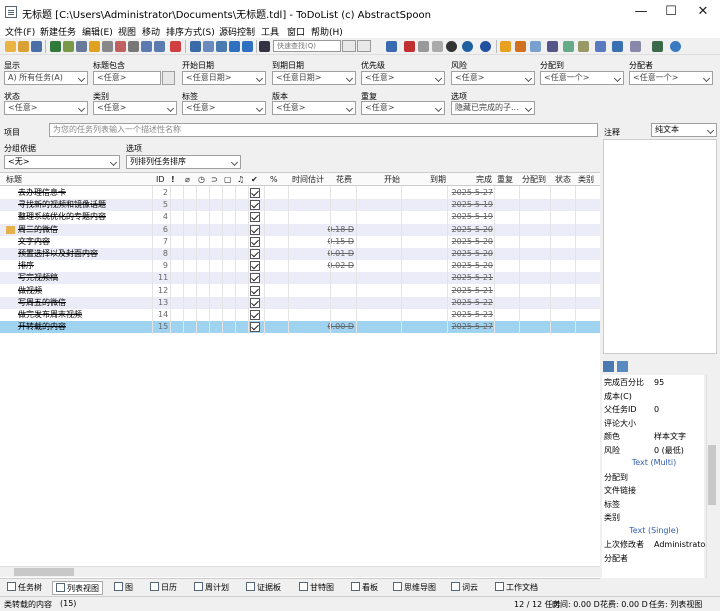 This screenshot has width=720, height=611. Describe the element at coordinates (300, 571) in the screenshot. I see `horizontal-scrollbar` at that location.